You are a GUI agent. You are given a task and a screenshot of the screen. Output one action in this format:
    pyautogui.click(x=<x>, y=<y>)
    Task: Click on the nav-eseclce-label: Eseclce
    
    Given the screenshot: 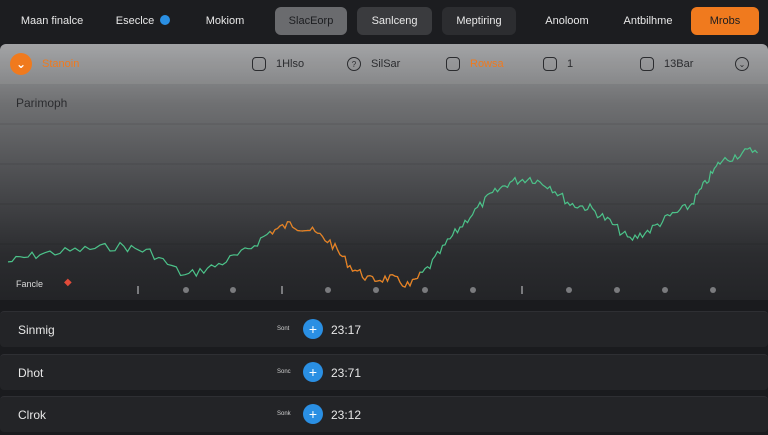 What is the action you would take?
    pyautogui.click(x=135, y=21)
    